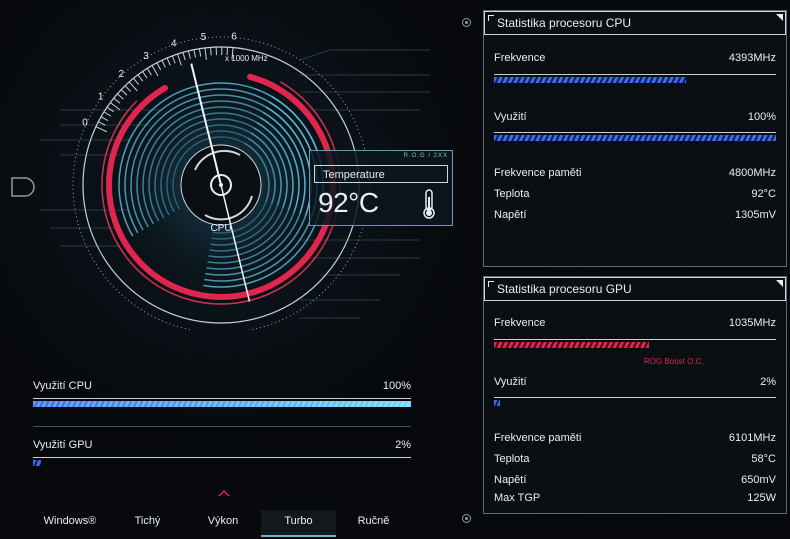 Image resolution: width=790 pixels, height=539 pixels. Describe the element at coordinates (429, 204) in the screenshot. I see `thermometer-icon` at that location.